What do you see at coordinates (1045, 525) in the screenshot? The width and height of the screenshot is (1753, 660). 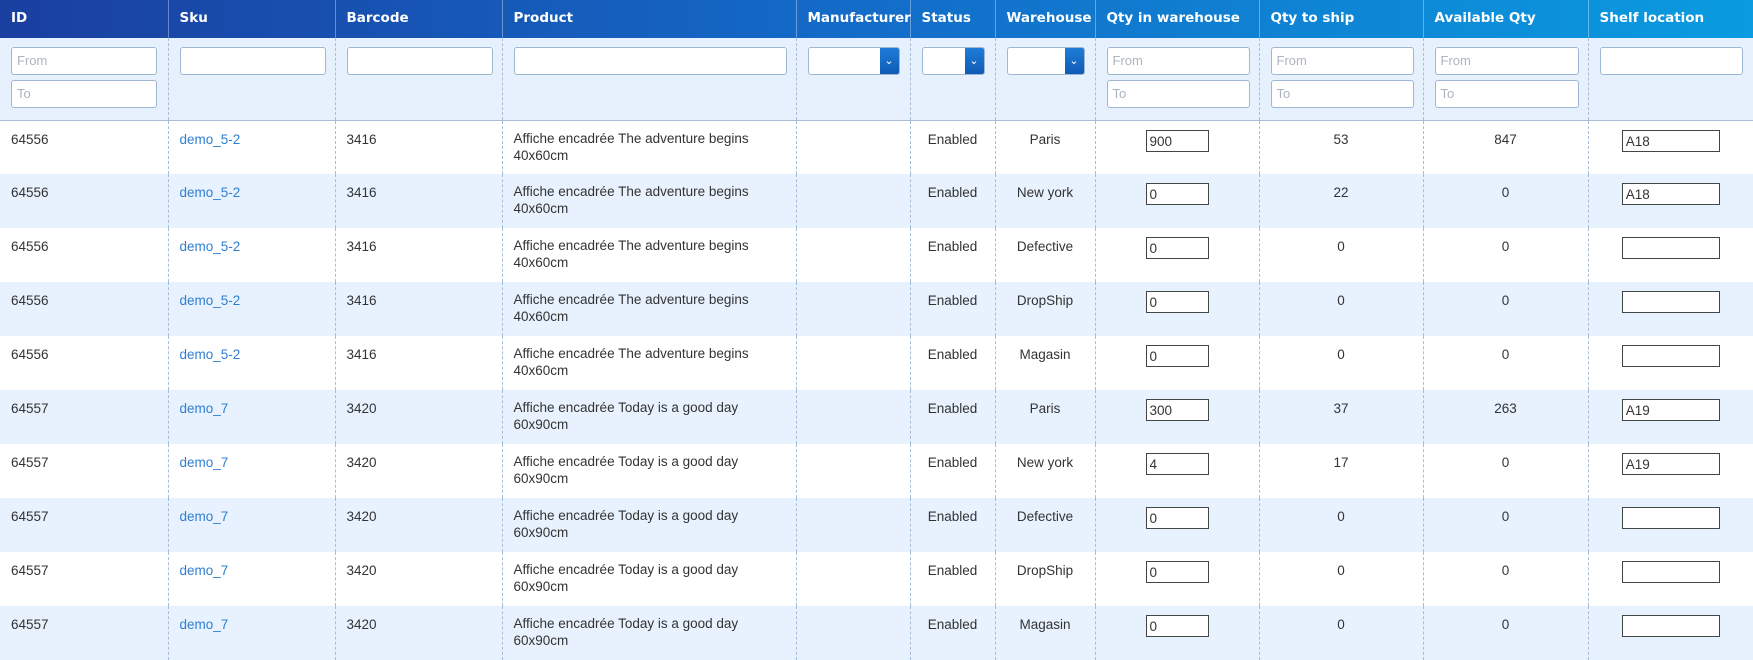 I see `cell-warehouse: Defective` at bounding box center [1045, 525].